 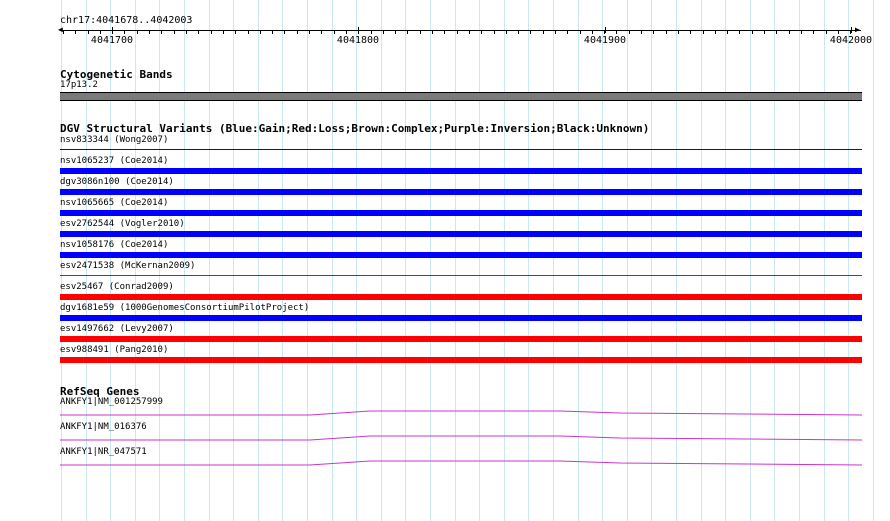 What do you see at coordinates (605, 40) in the screenshot?
I see `ruler-tick-label: 4041900` at bounding box center [605, 40].